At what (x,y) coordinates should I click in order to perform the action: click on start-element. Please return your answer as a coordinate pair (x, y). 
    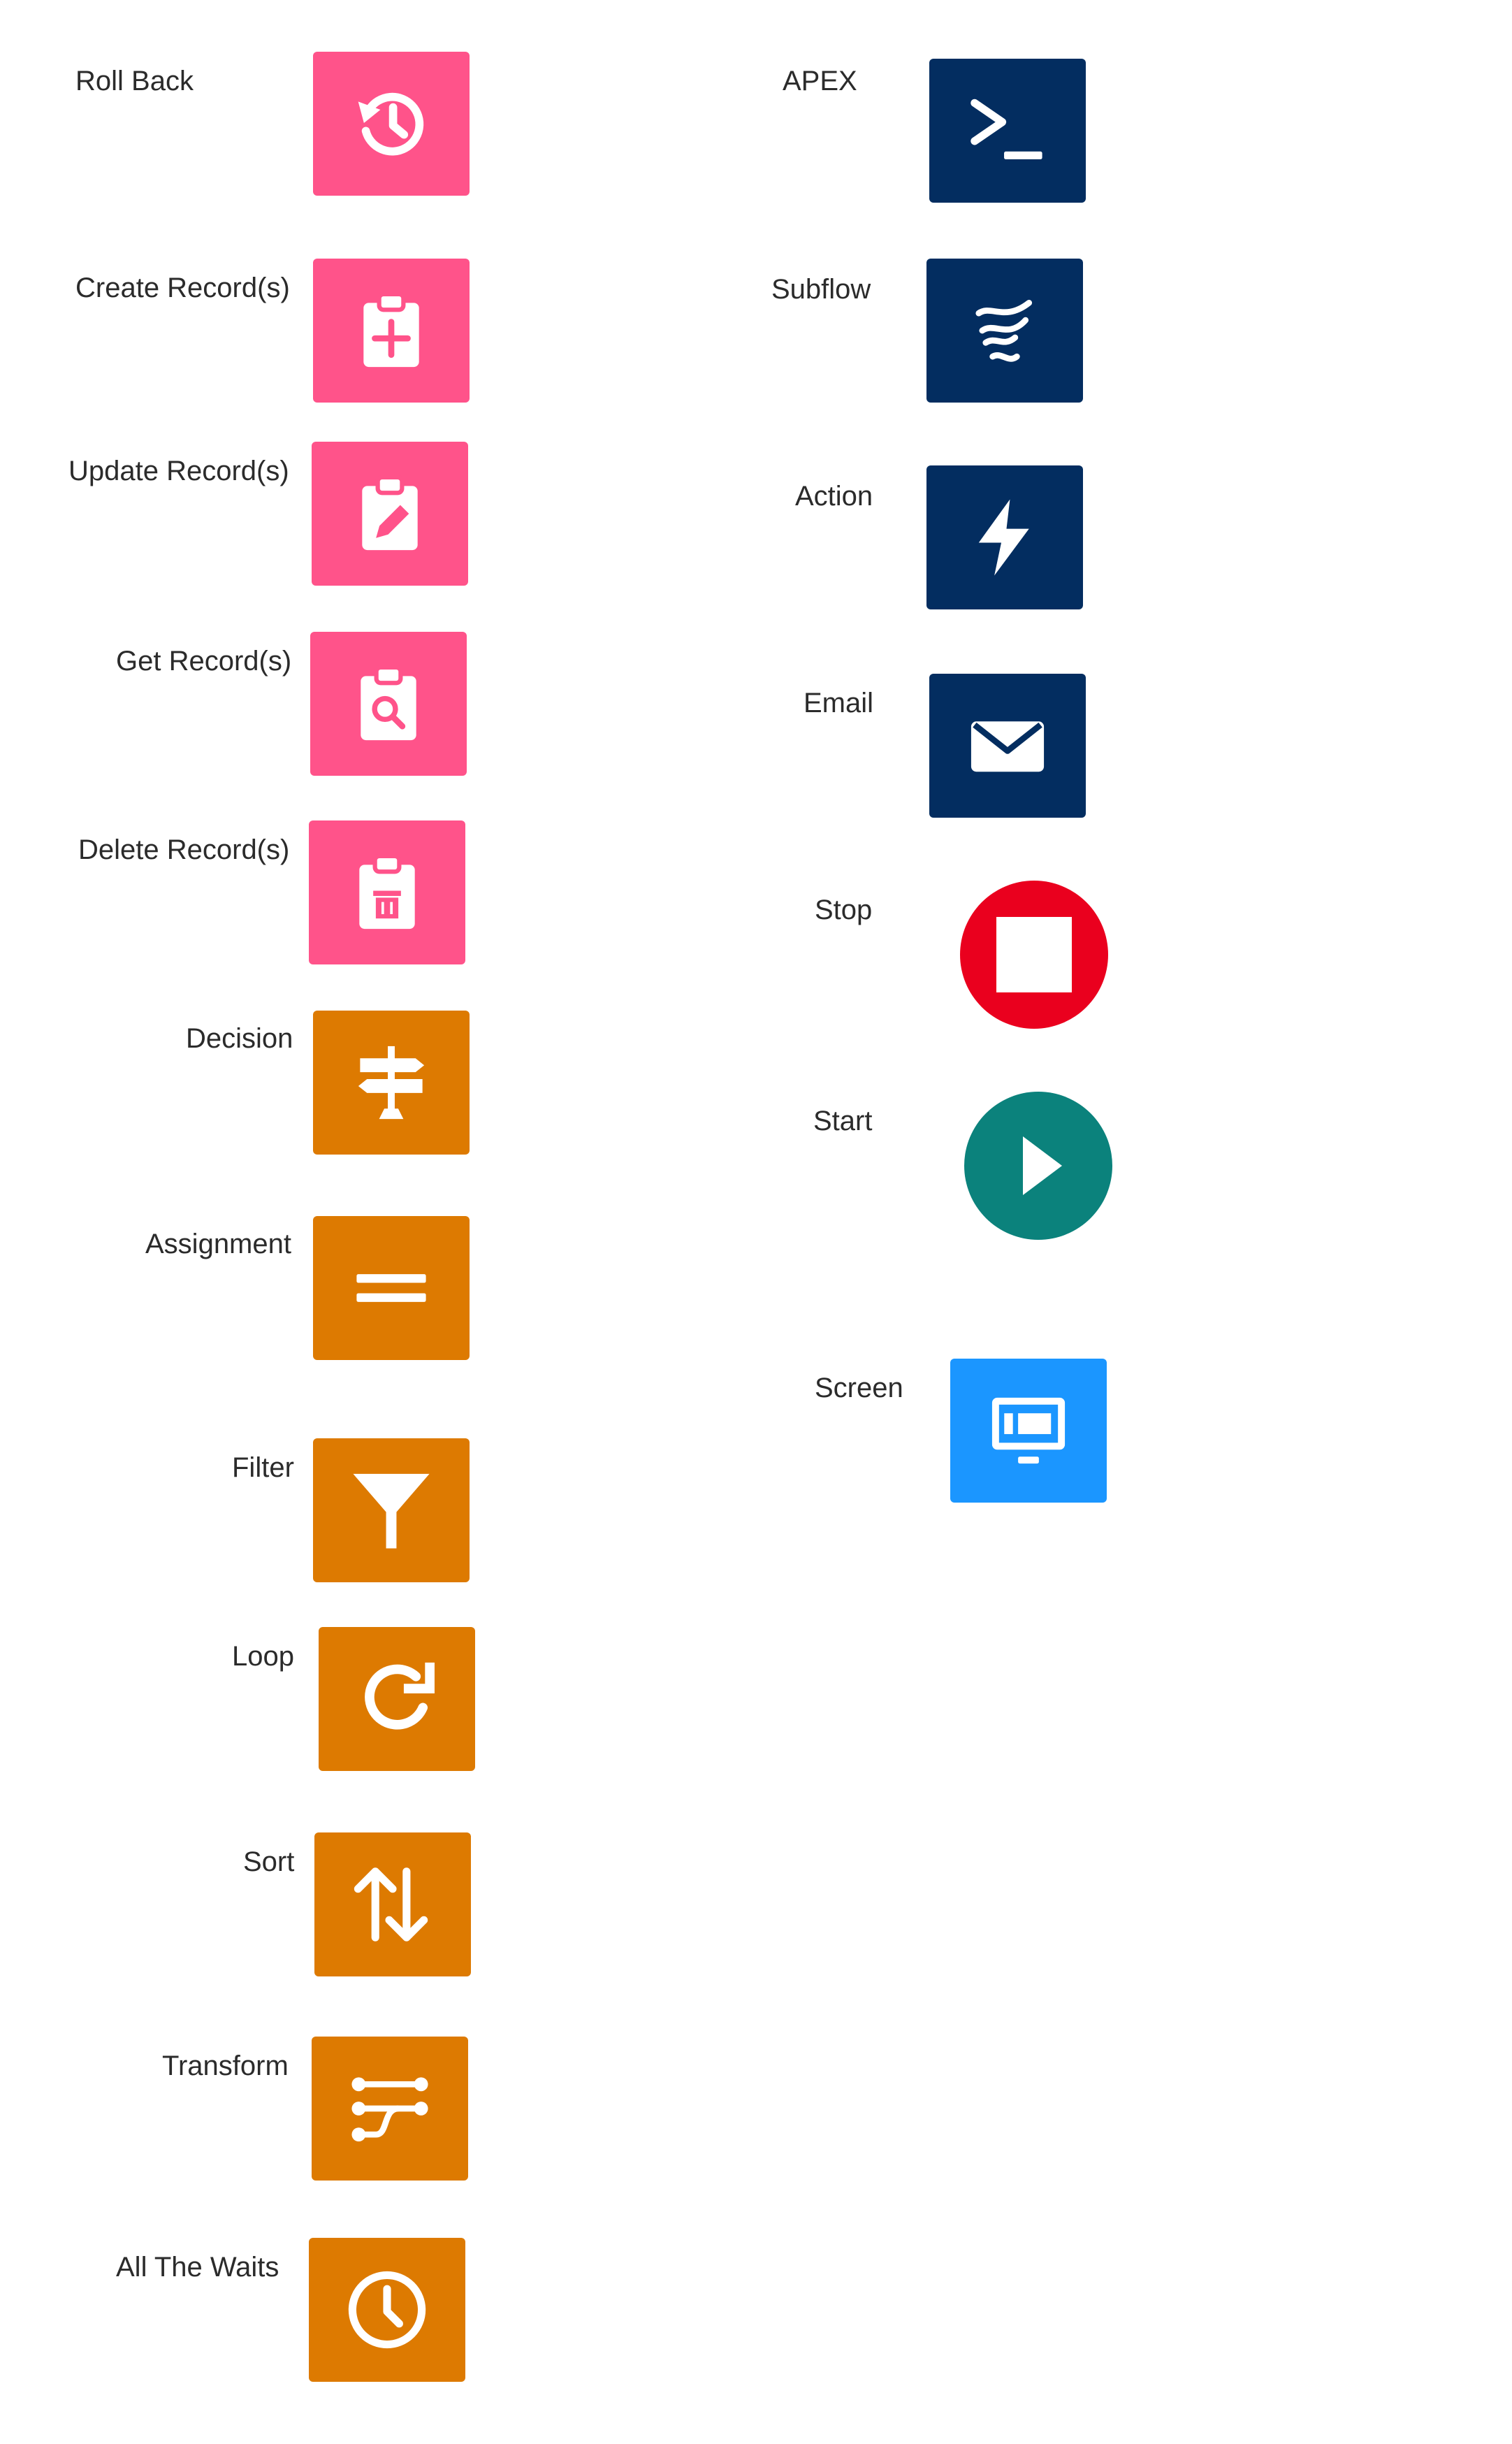
    Looking at the image, I should click on (1038, 1166).